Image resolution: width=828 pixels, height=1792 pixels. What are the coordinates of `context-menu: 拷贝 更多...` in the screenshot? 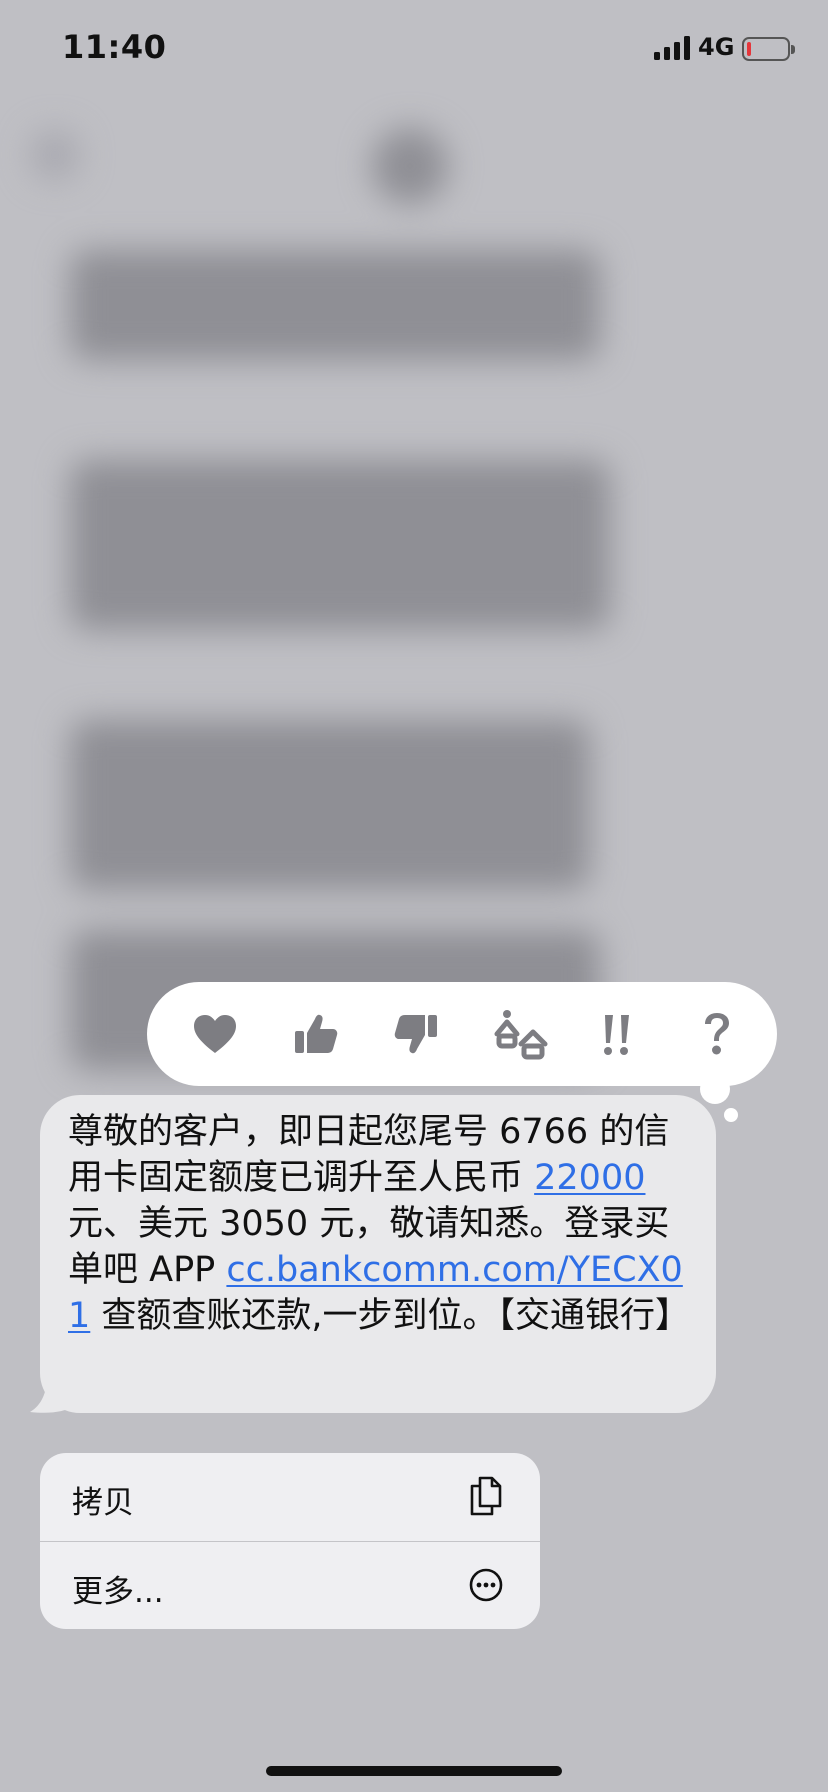 It's located at (290, 1541).